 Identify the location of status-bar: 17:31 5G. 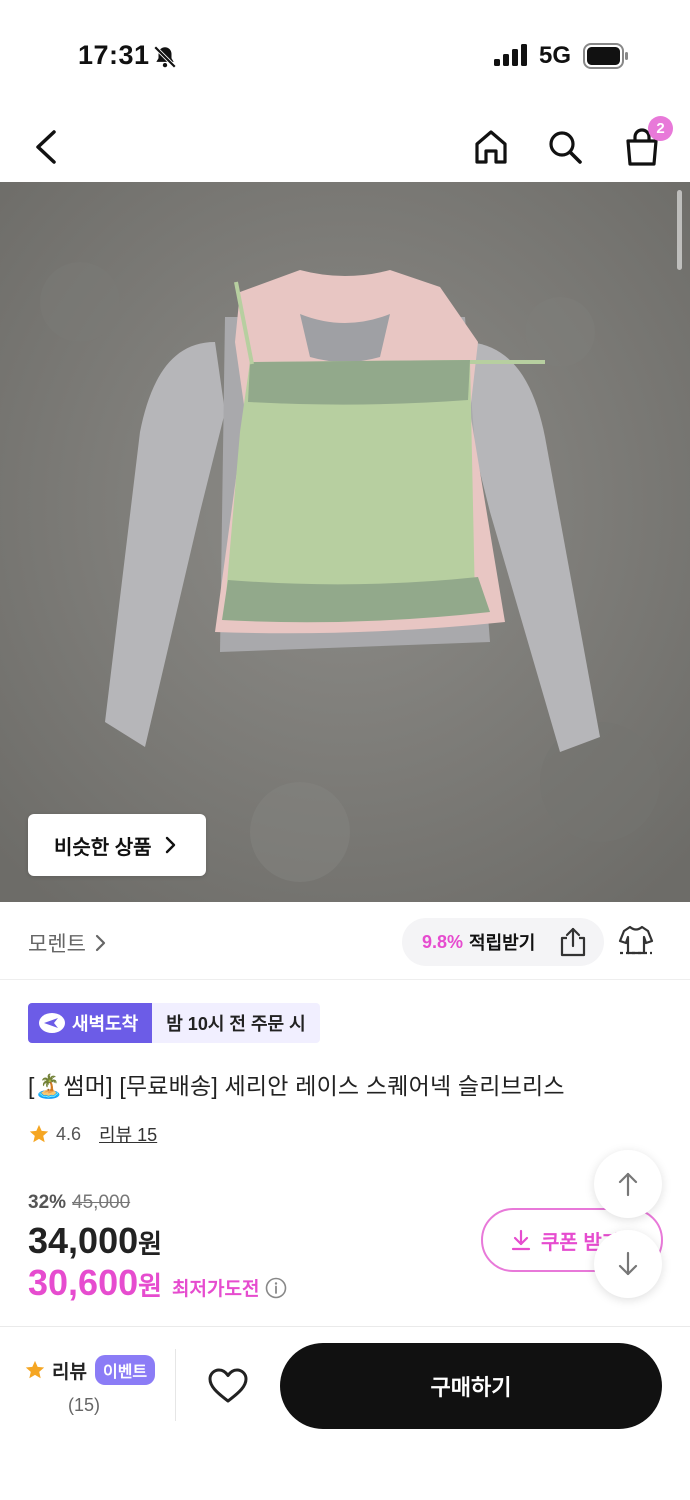
(345, 55).